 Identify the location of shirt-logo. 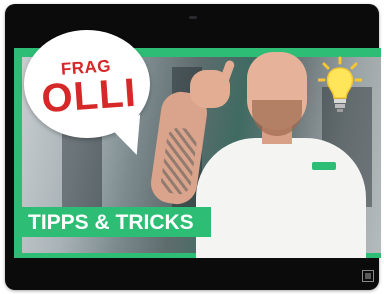
(324, 166).